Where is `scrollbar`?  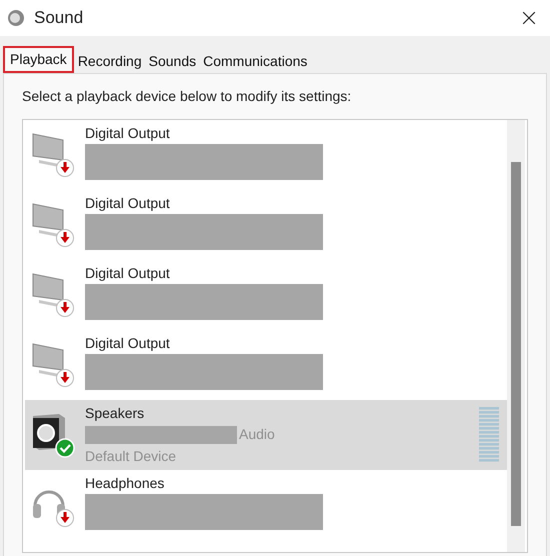 scrollbar is located at coordinates (516, 336).